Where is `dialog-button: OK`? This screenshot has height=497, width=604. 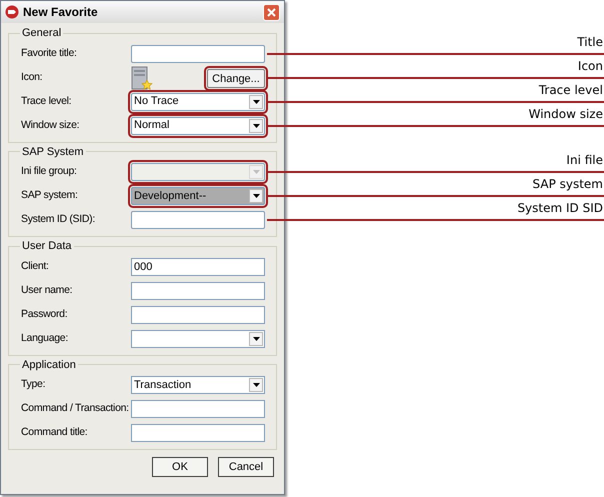 dialog-button: OK is located at coordinates (180, 467).